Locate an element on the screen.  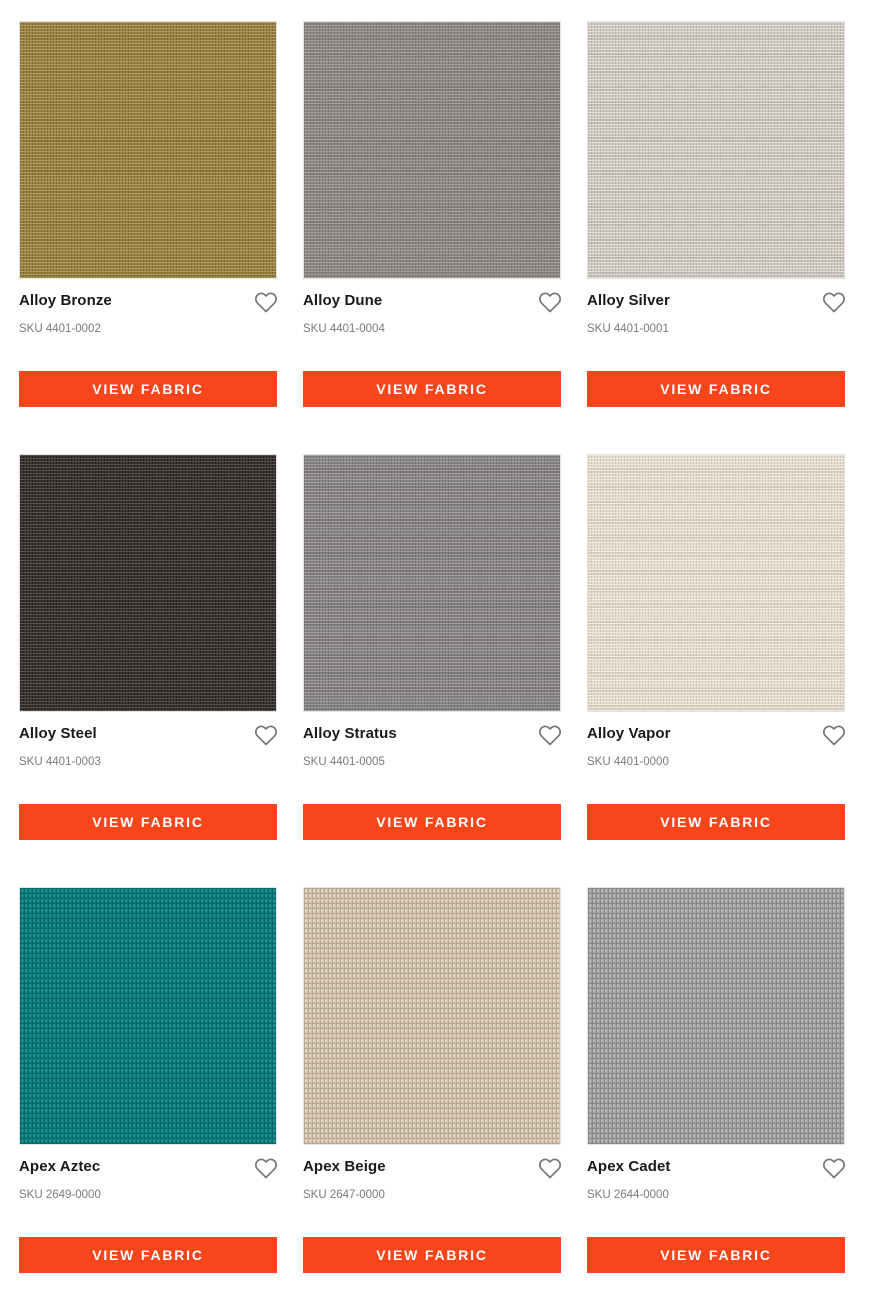
fabric-sku: SKU 4401-0001 is located at coordinates (628, 329).